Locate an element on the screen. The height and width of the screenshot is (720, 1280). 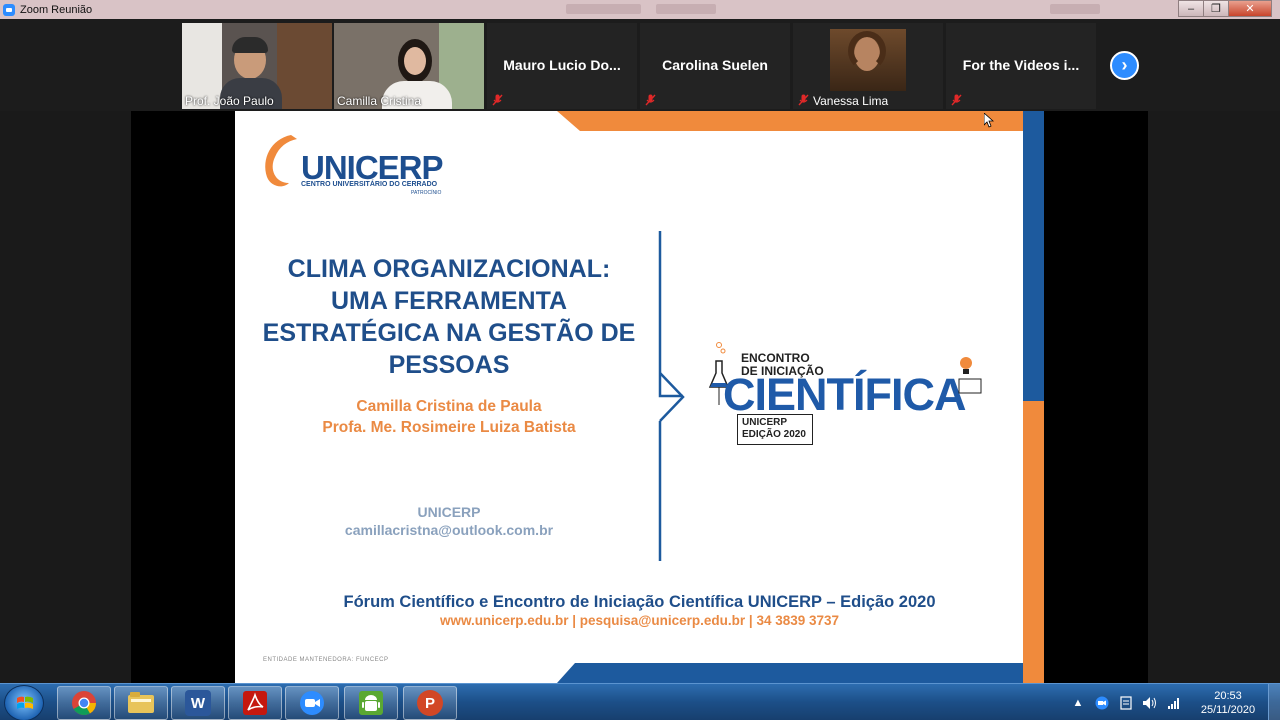
taskbar-chrome is located at coordinates (84, 703).